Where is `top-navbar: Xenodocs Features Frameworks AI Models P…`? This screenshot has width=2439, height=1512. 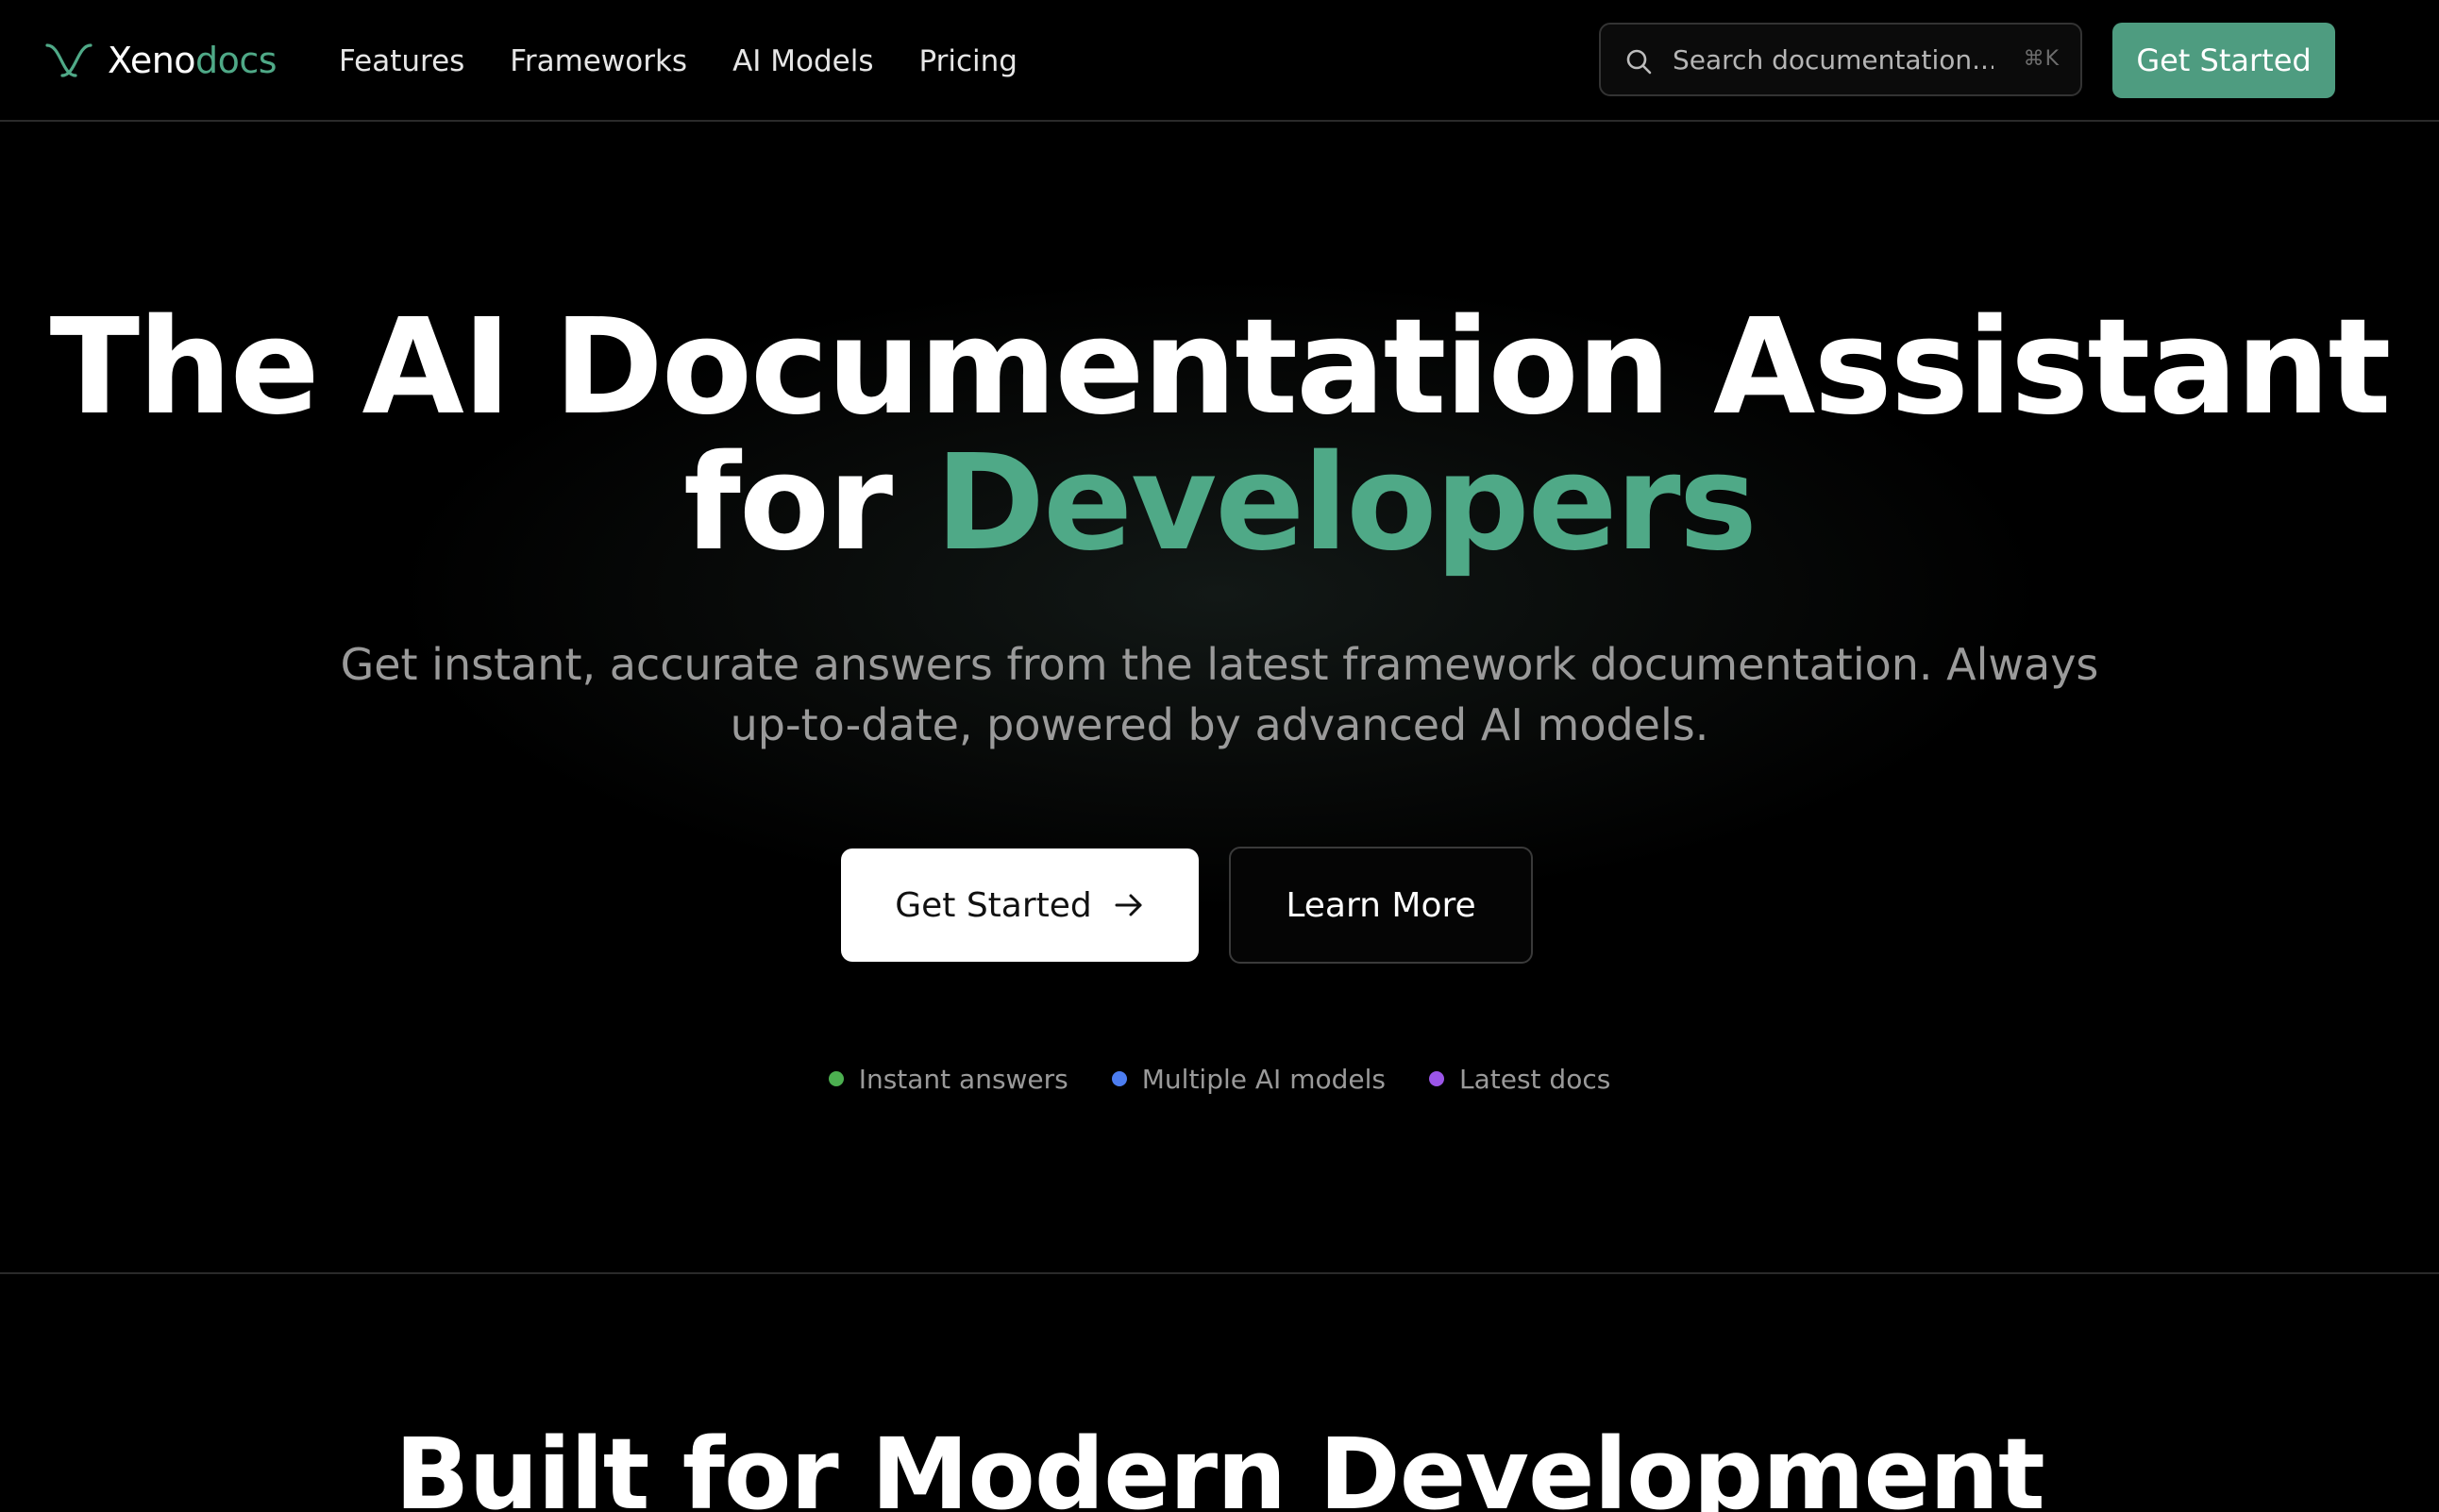 top-navbar: Xenodocs Features Frameworks AI Models P… is located at coordinates (1219, 61).